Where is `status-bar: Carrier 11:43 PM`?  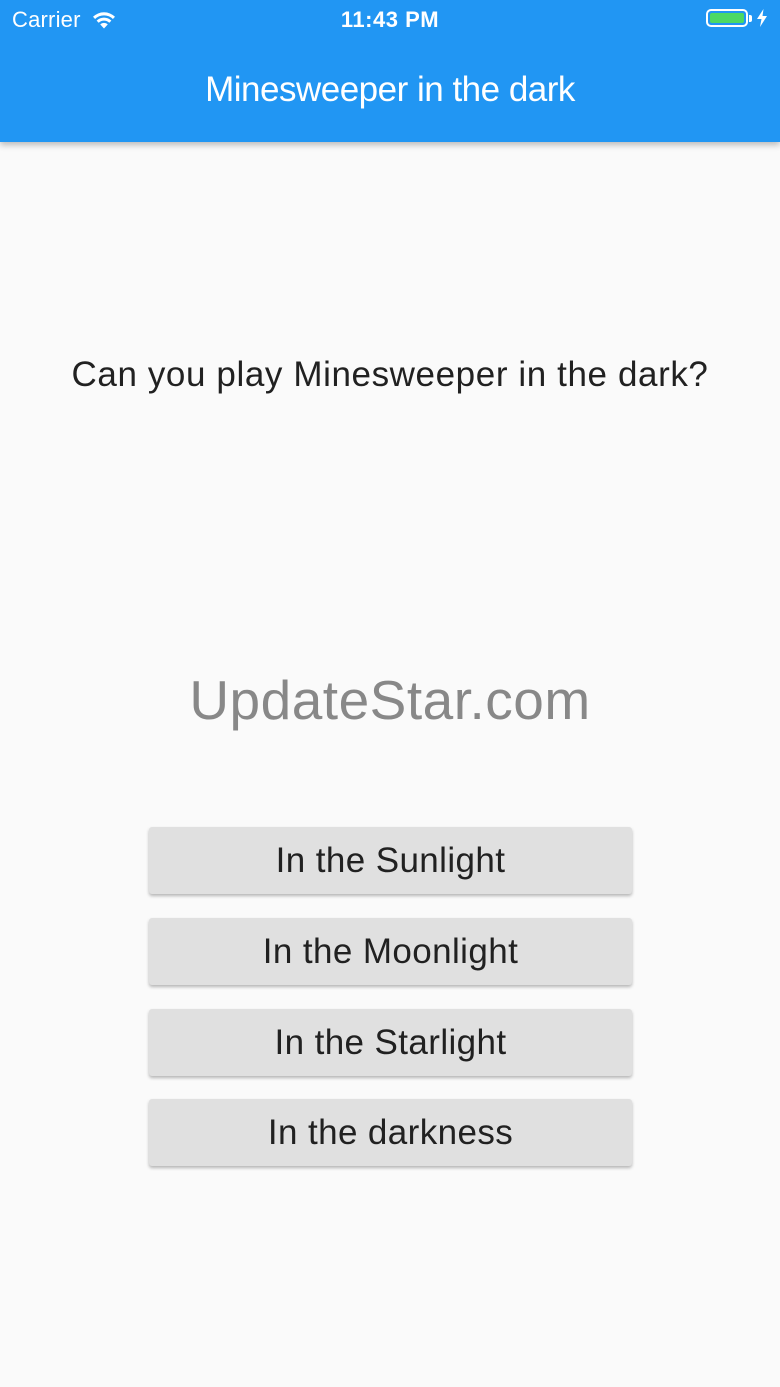
status-bar: Carrier 11:43 PM is located at coordinates (390, 20).